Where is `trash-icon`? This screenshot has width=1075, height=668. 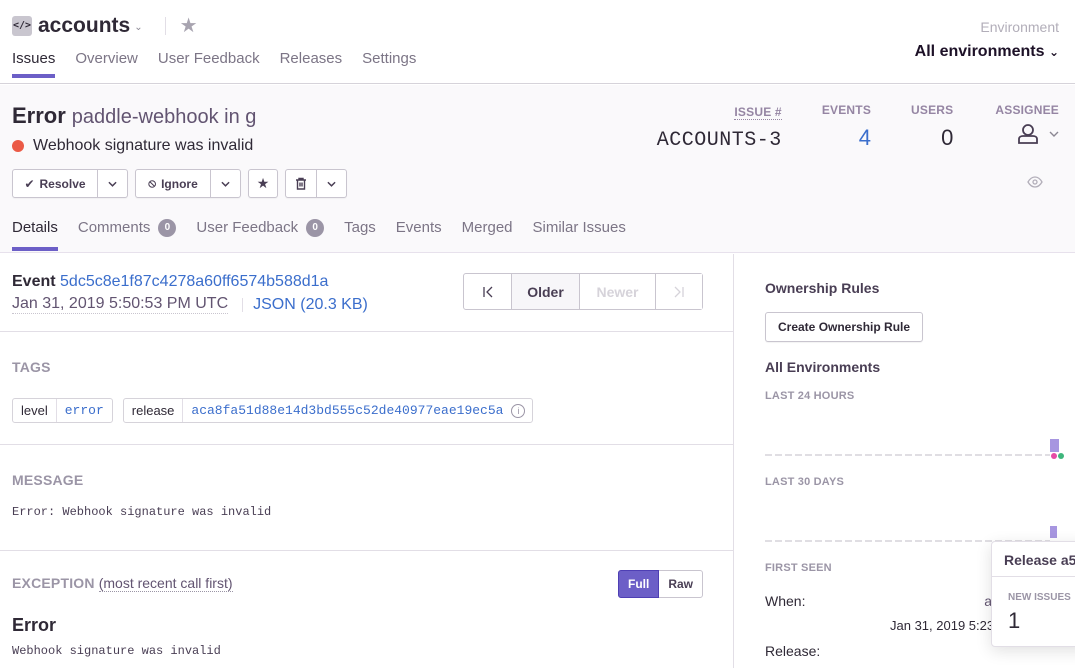 trash-icon is located at coordinates (301, 183).